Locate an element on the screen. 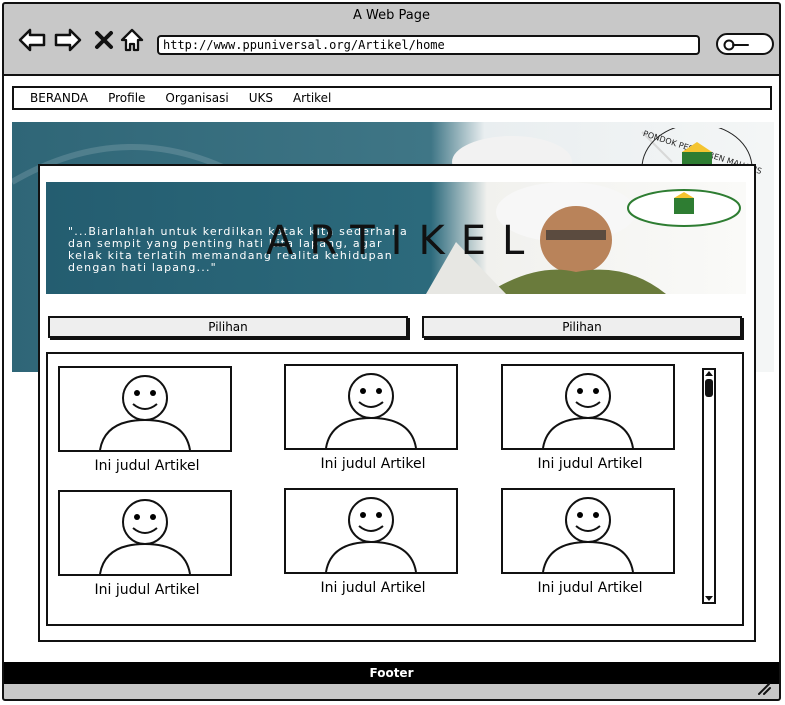 The width and height of the screenshot is (785, 705). menu-item-uks: UKS is located at coordinates (261, 98).